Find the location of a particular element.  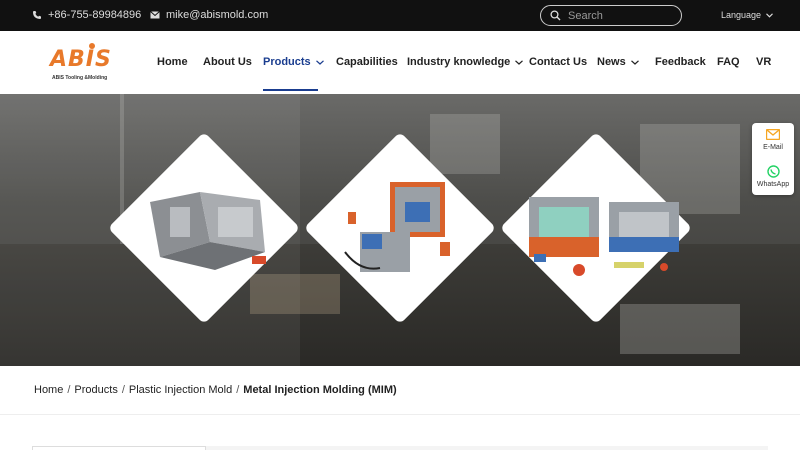

search-icon is located at coordinates (555, 15).